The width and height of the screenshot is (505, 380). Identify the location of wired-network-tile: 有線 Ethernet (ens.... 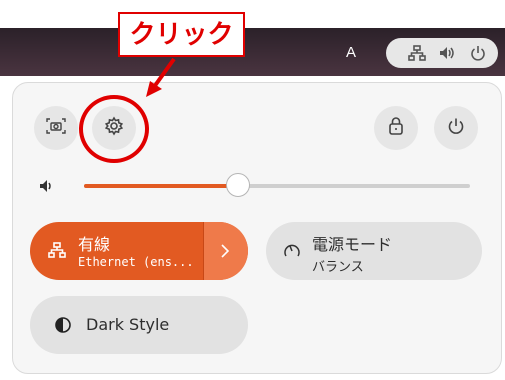
(139, 251).